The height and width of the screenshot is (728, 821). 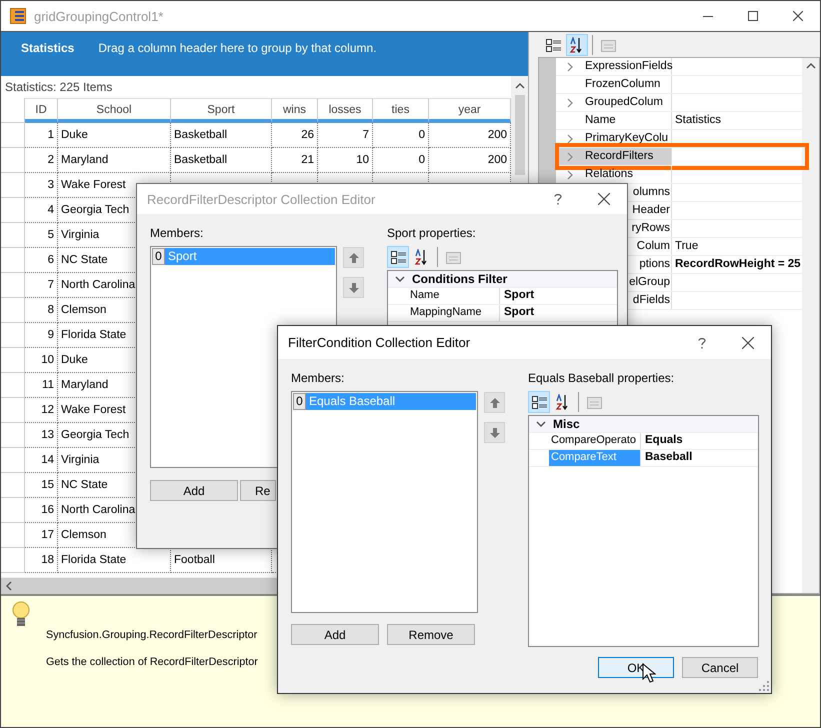 I want to click on index-badge: 0, so click(x=299, y=401).